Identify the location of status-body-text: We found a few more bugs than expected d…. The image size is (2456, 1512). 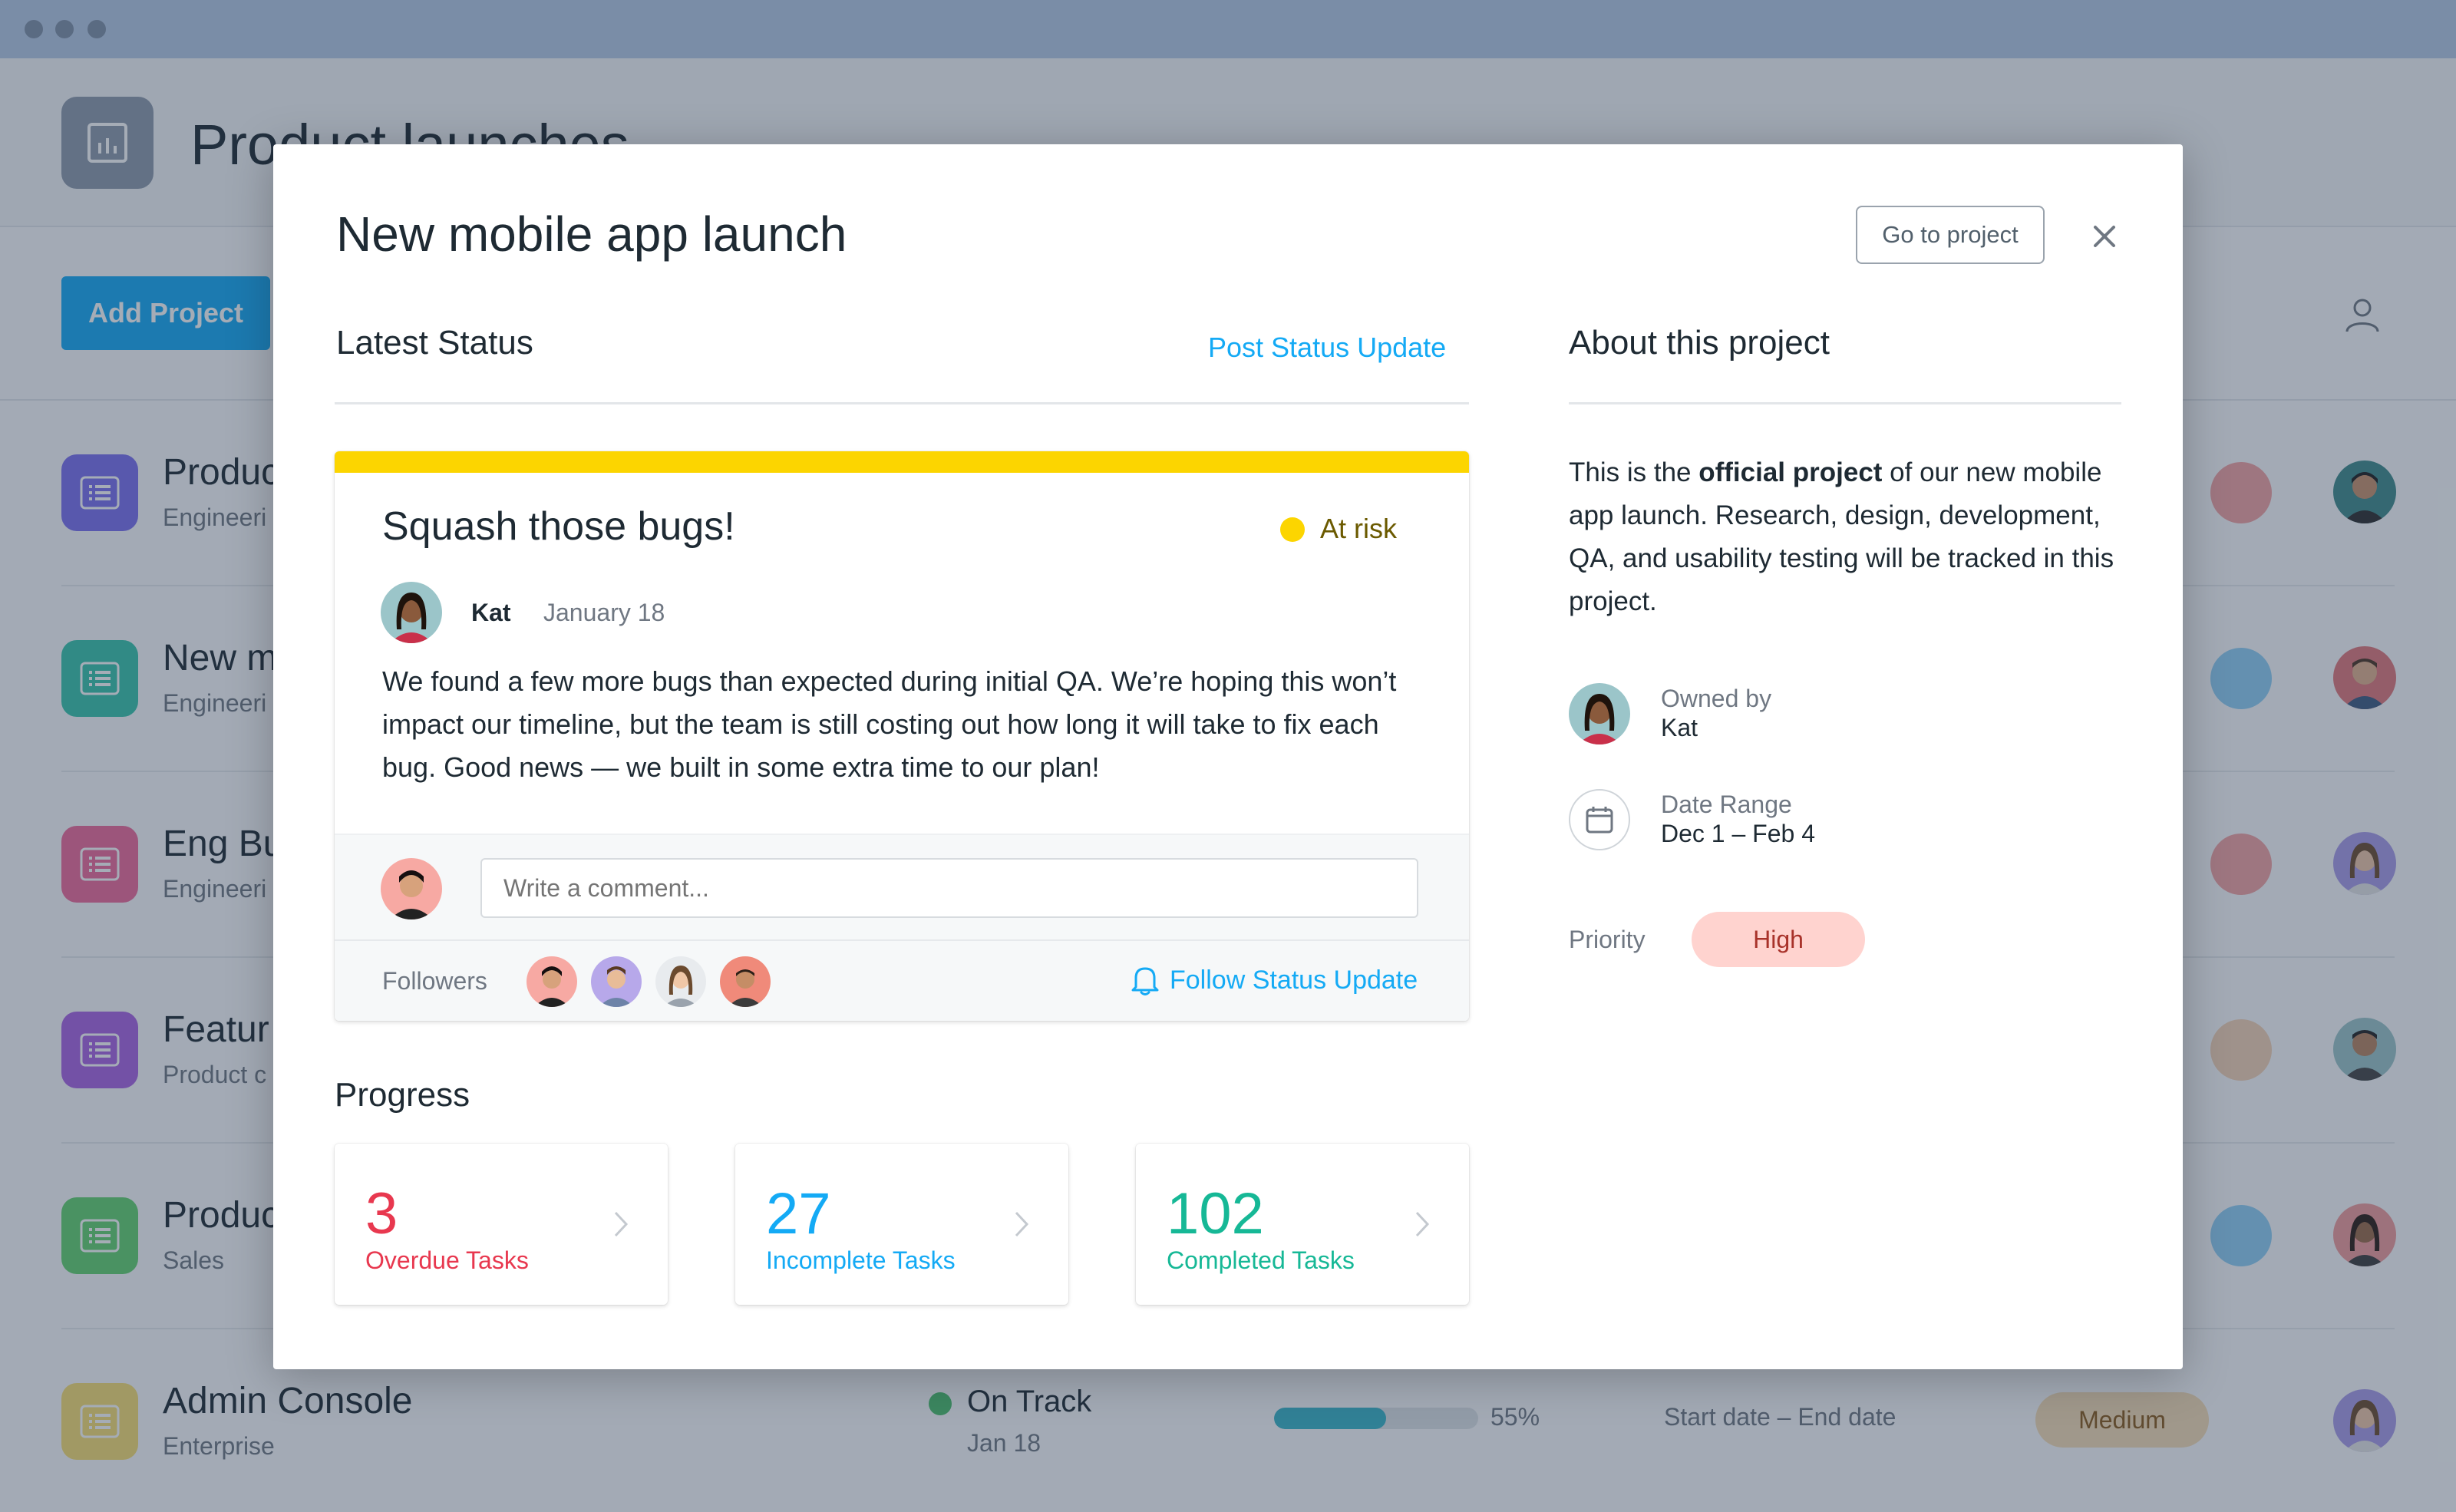
(889, 724).